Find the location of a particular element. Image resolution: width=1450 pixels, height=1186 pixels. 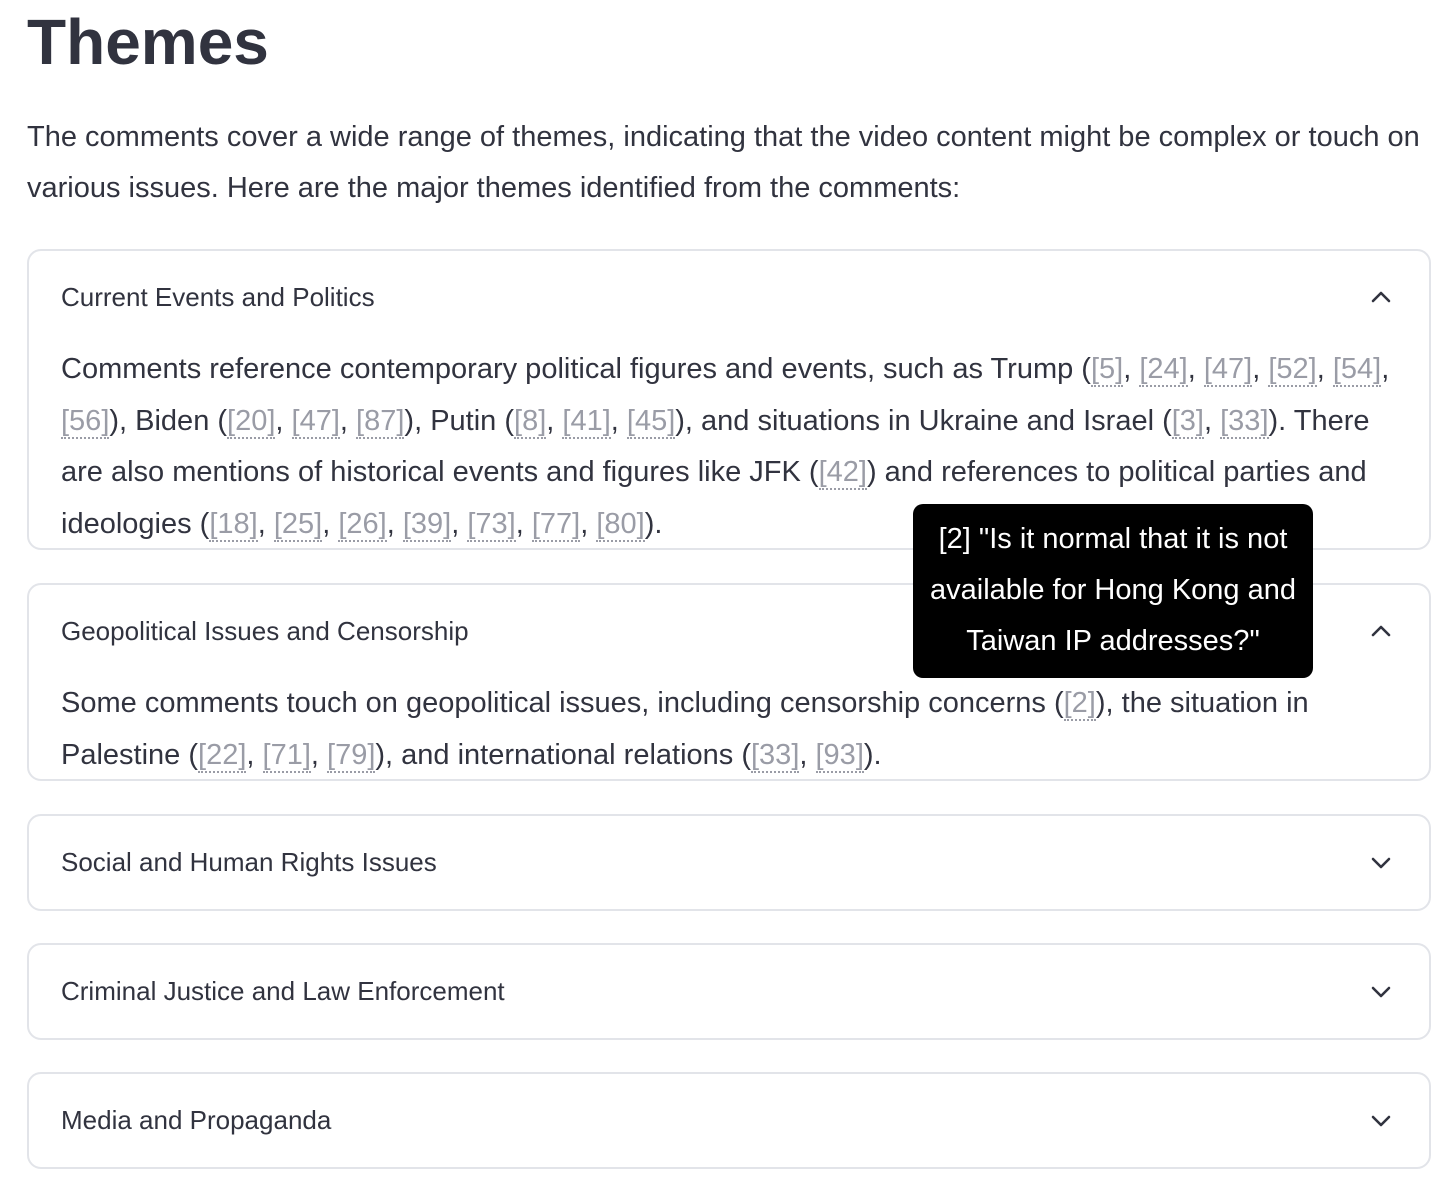

citation-link: [26] is located at coordinates (362, 524).